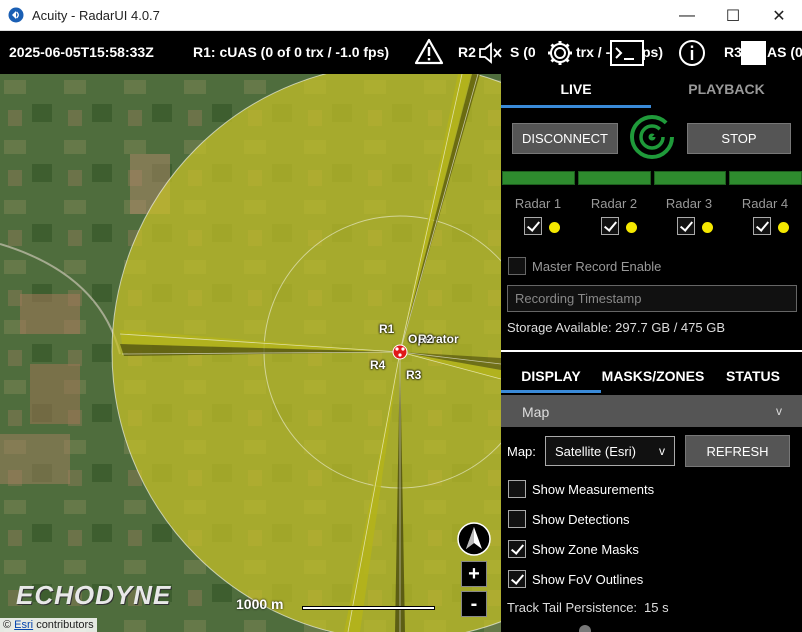 This screenshot has width=802, height=632. What do you see at coordinates (517, 549) in the screenshot?
I see `show-zone-masks-checkbox` at bounding box center [517, 549].